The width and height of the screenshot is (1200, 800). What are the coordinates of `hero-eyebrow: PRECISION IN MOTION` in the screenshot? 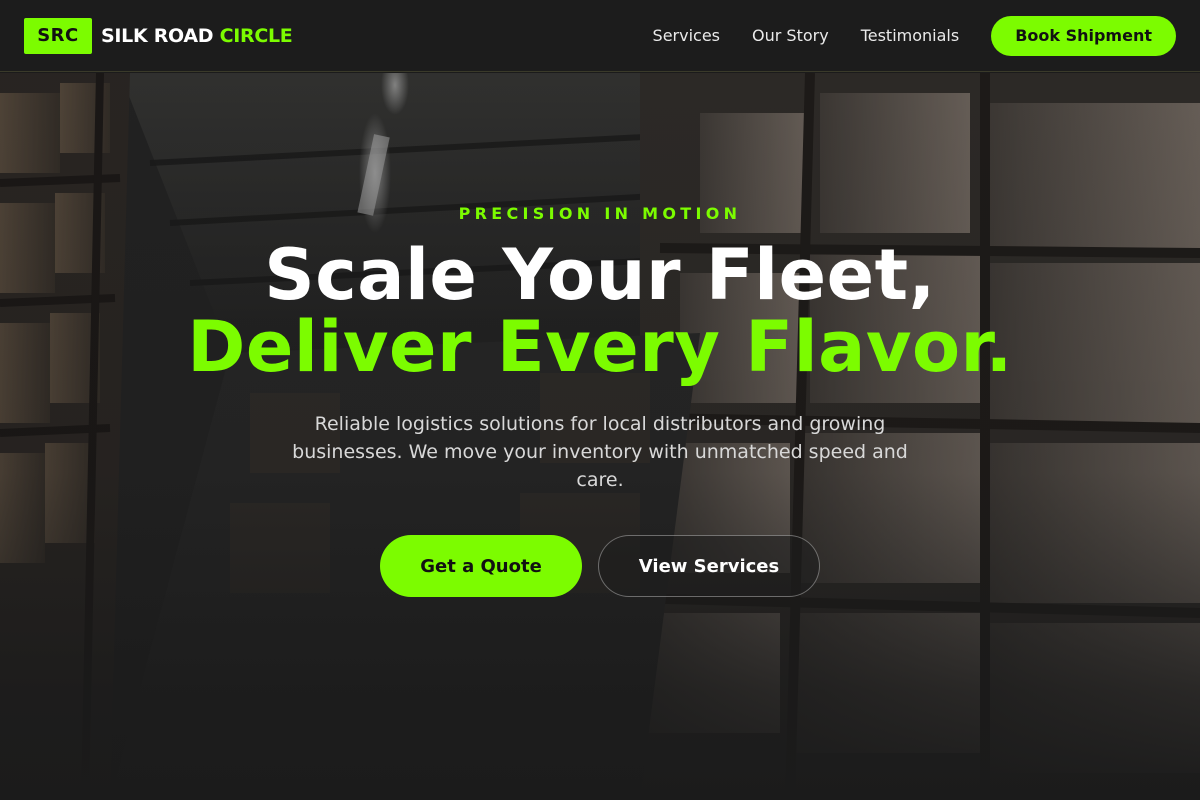 It's located at (600, 213).